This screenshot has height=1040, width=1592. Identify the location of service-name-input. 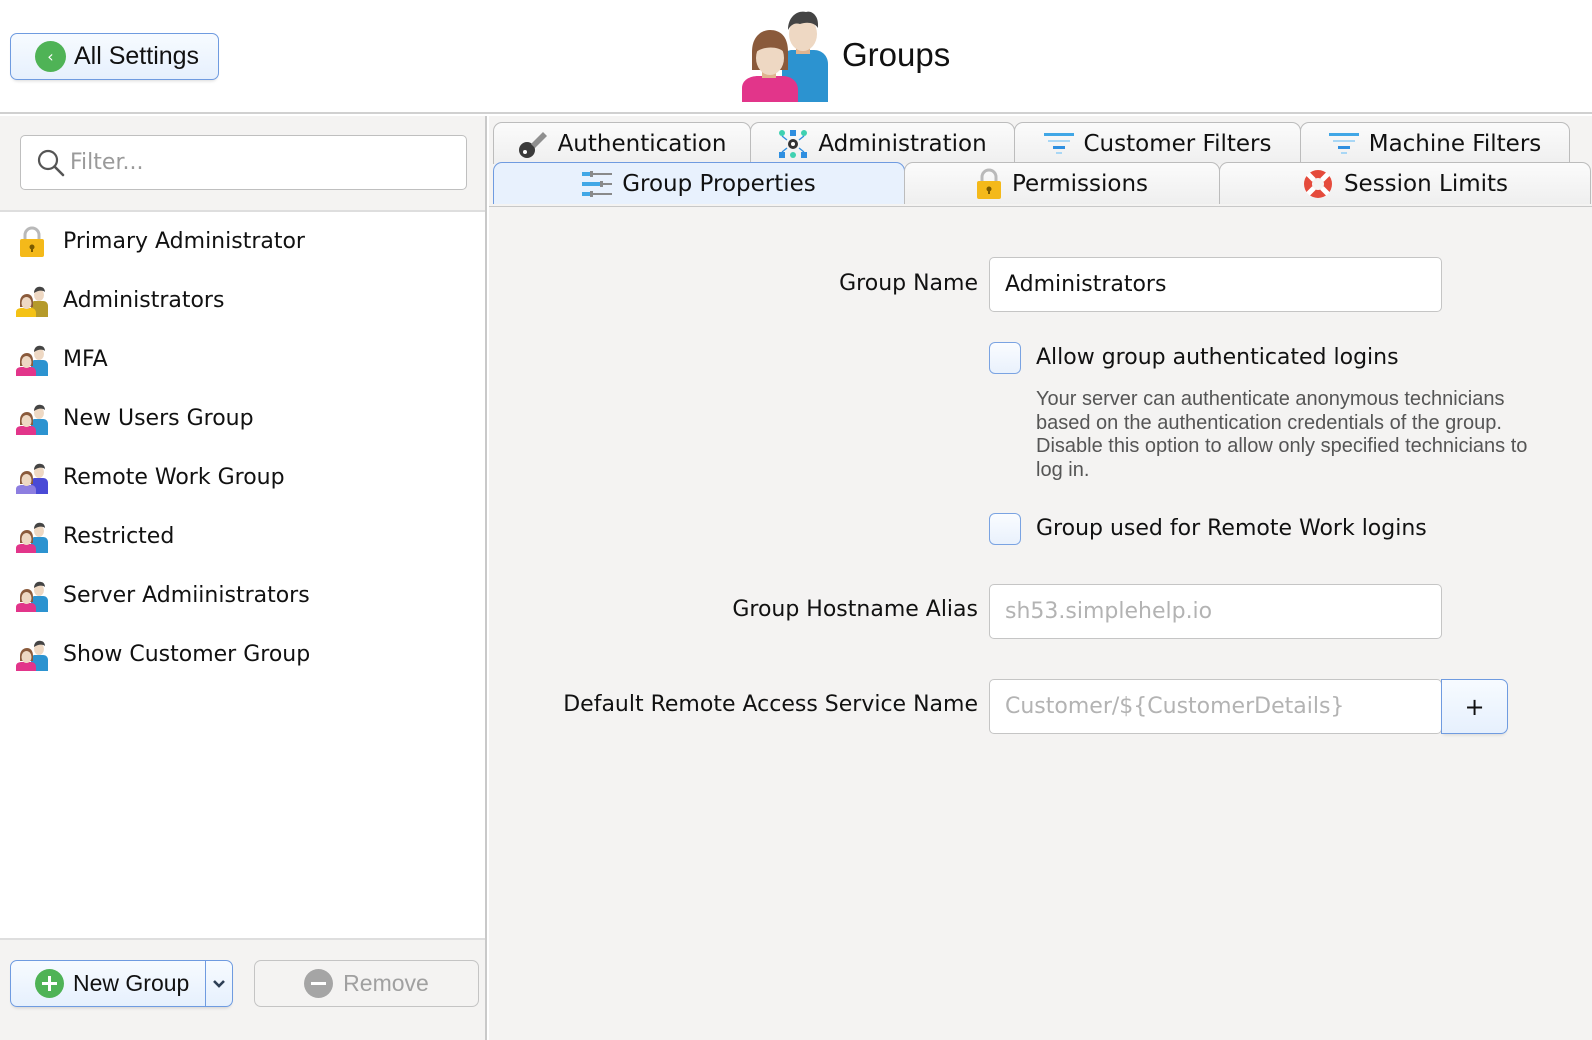
(1215, 706).